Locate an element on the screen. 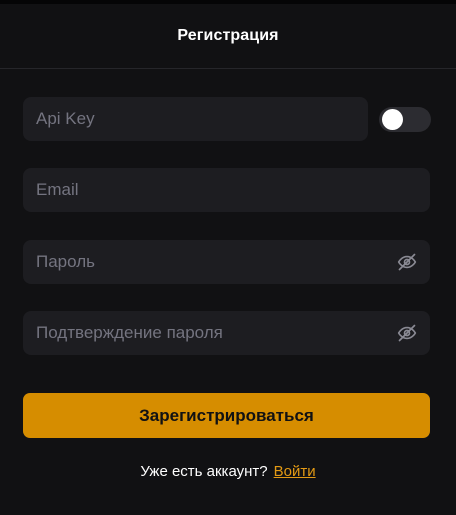 This screenshot has height=515, width=456. password-placeholder: Пароль is located at coordinates (65, 261).